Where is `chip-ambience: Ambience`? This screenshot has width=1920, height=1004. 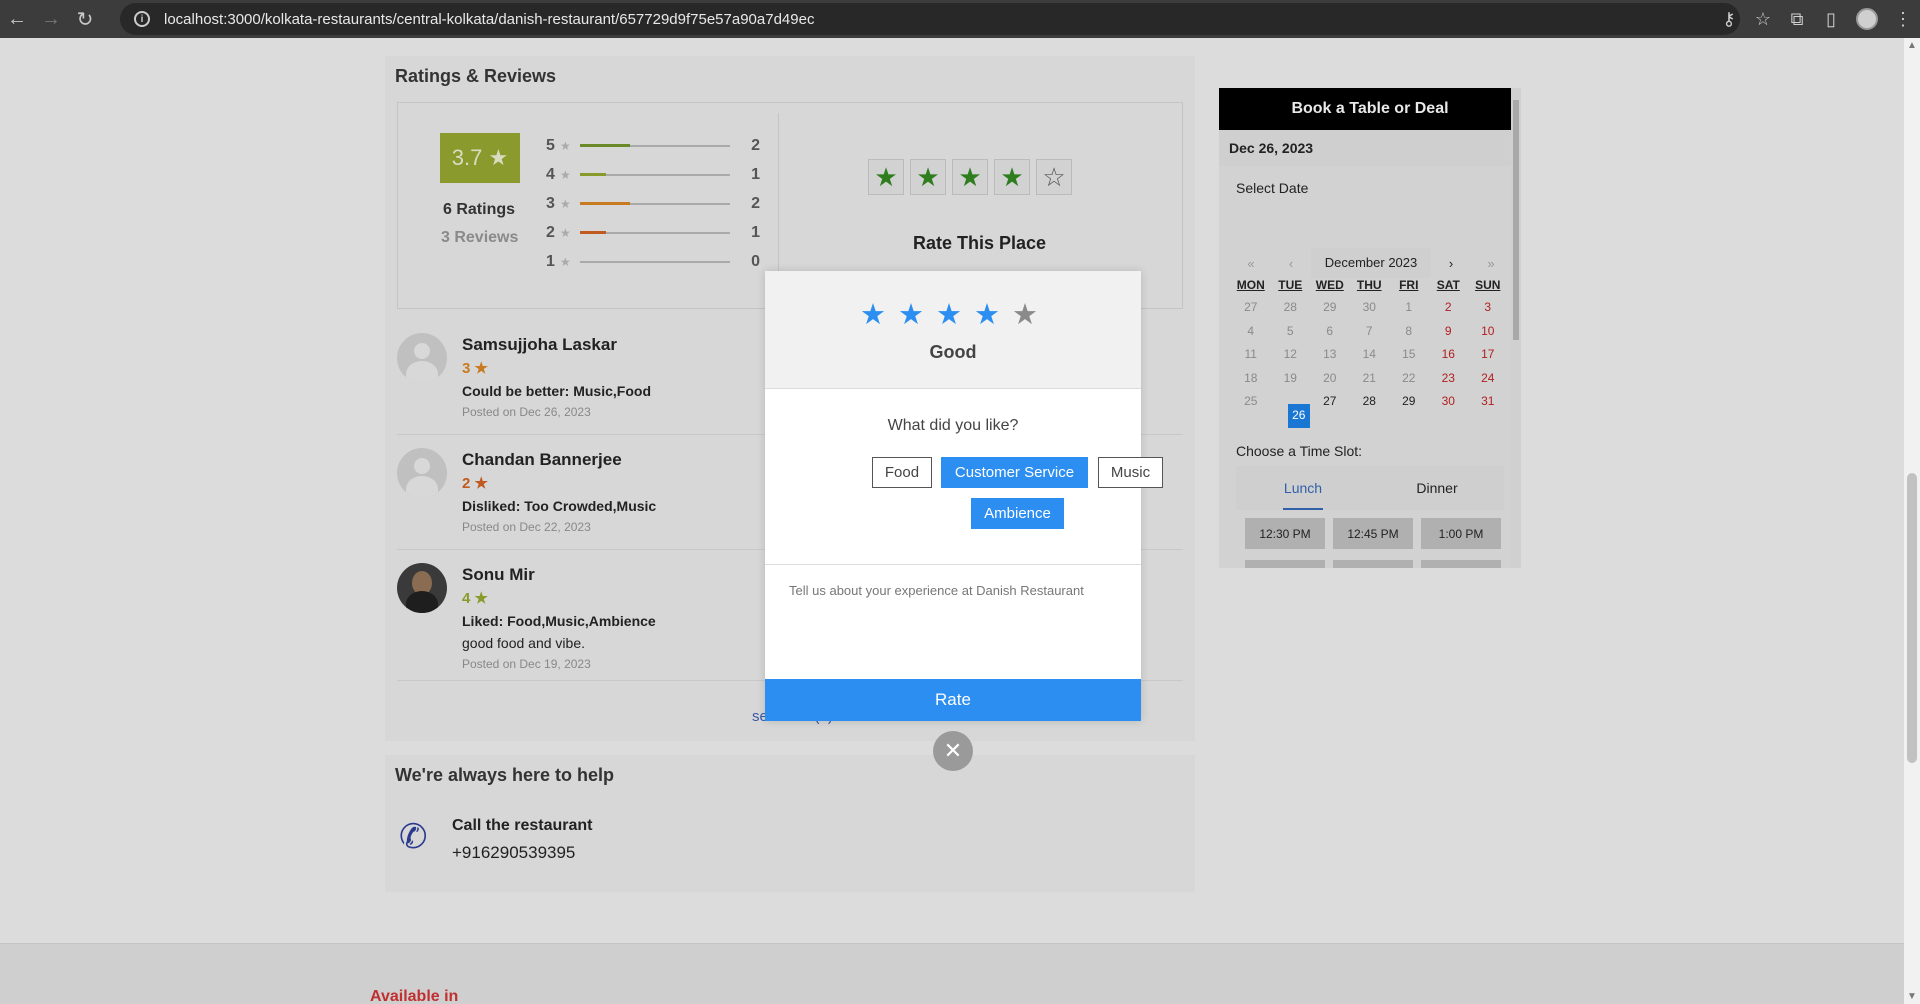
chip-ambience: Ambience is located at coordinates (1017, 513).